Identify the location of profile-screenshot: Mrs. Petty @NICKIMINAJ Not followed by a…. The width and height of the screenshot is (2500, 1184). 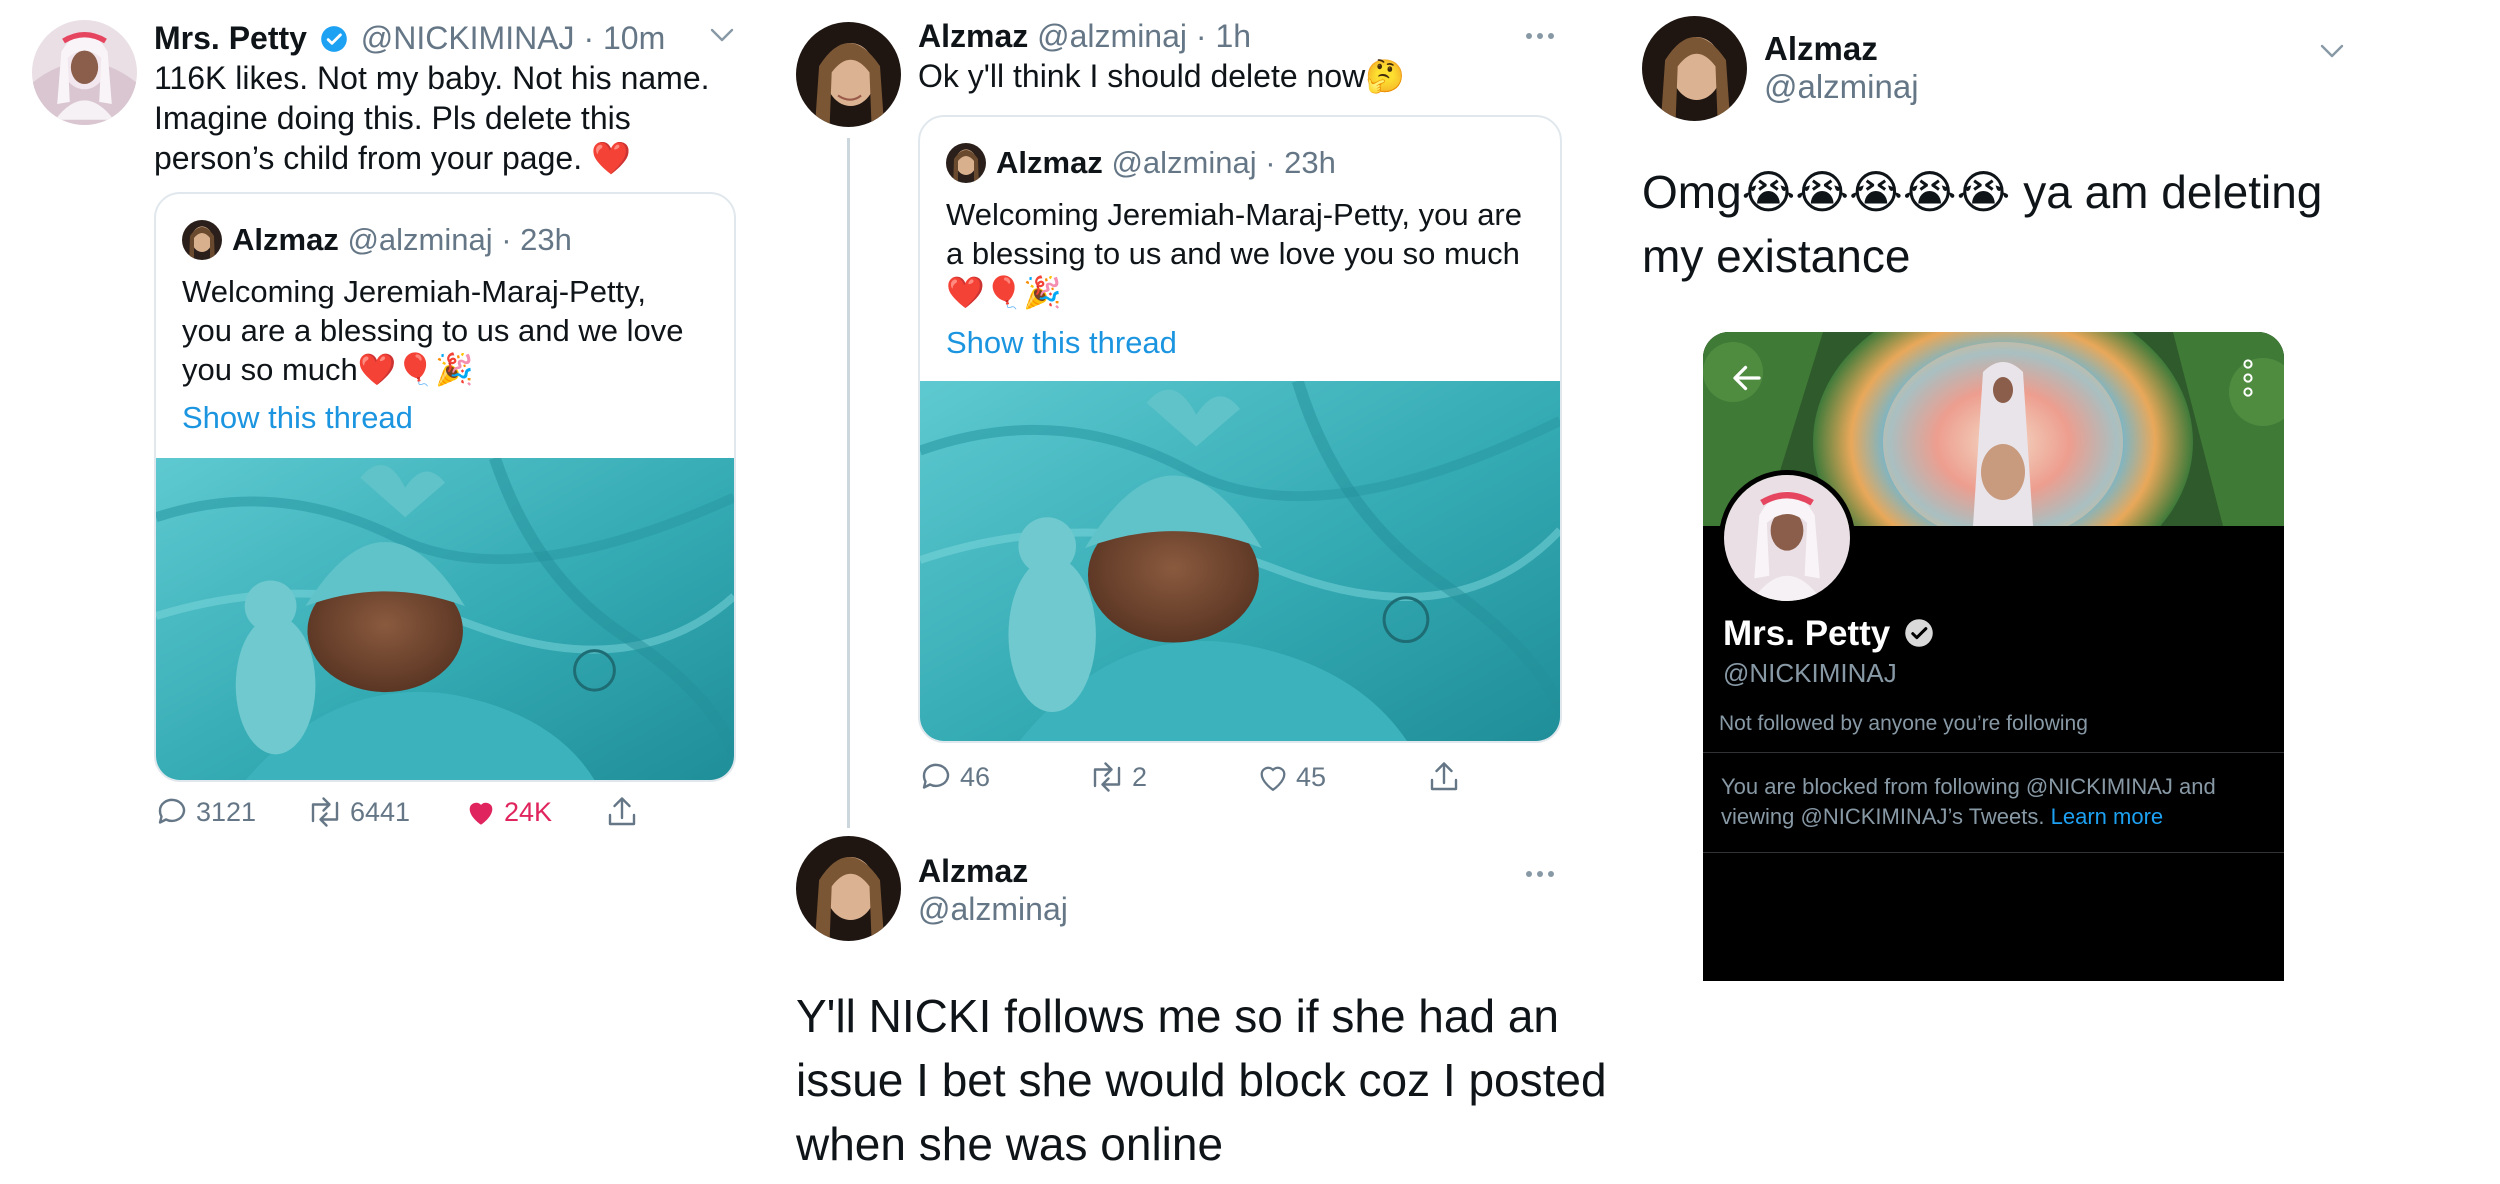
(1993, 656).